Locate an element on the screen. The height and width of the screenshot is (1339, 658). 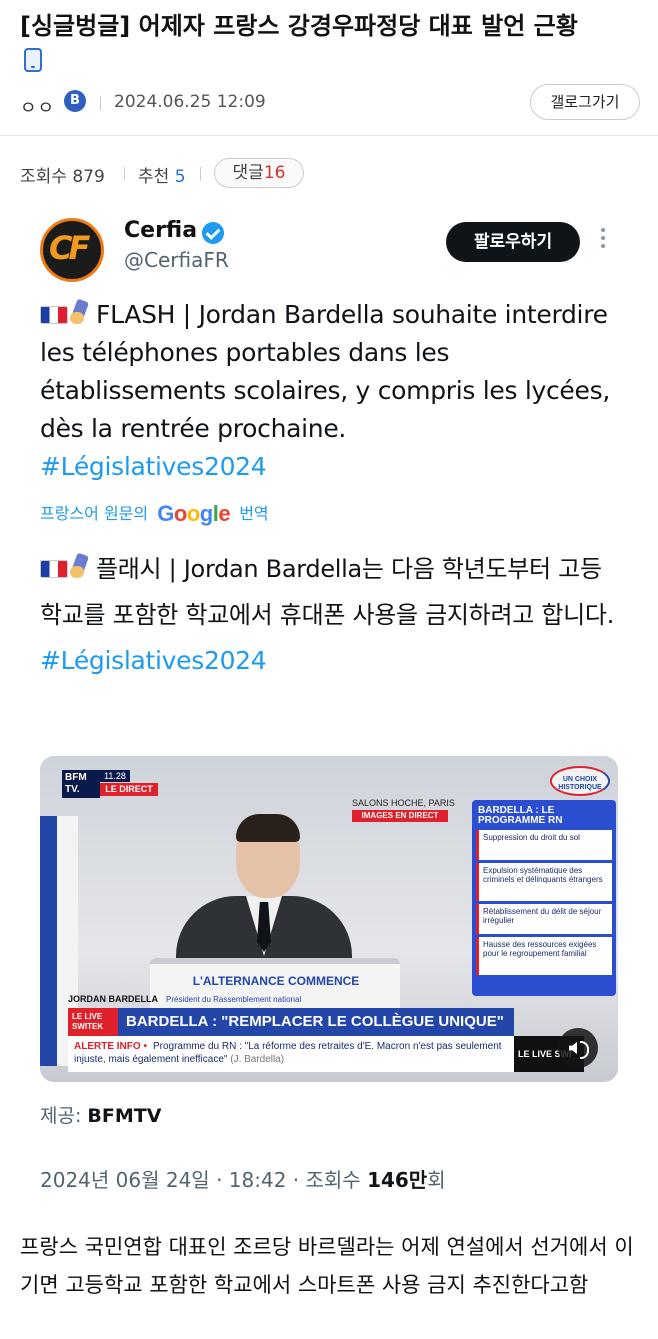
broadcast-location: SALONS HOCHE, PARIS is located at coordinates (403, 803).